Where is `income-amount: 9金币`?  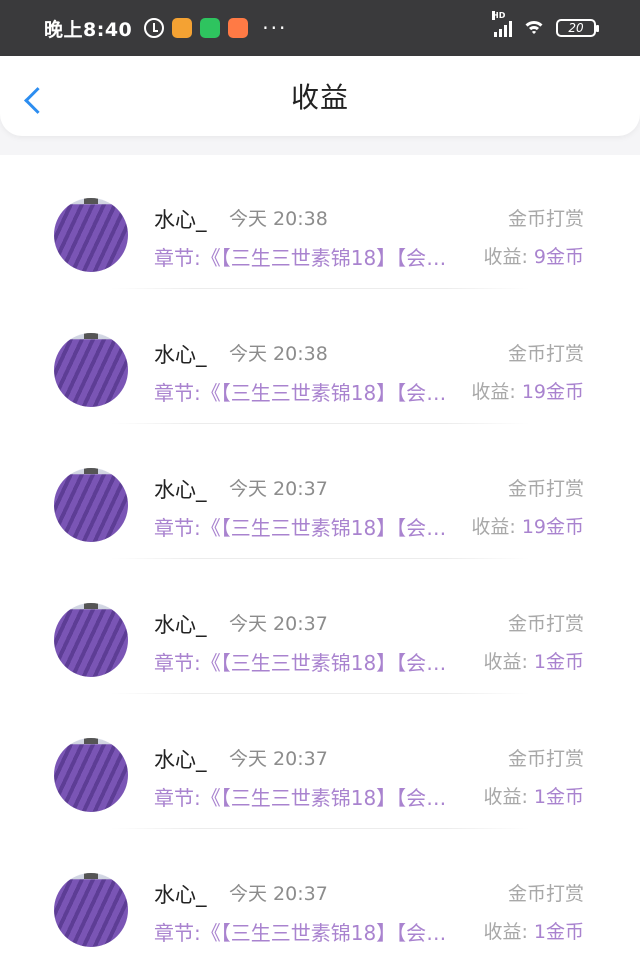 income-amount: 9金币 is located at coordinates (558, 257).